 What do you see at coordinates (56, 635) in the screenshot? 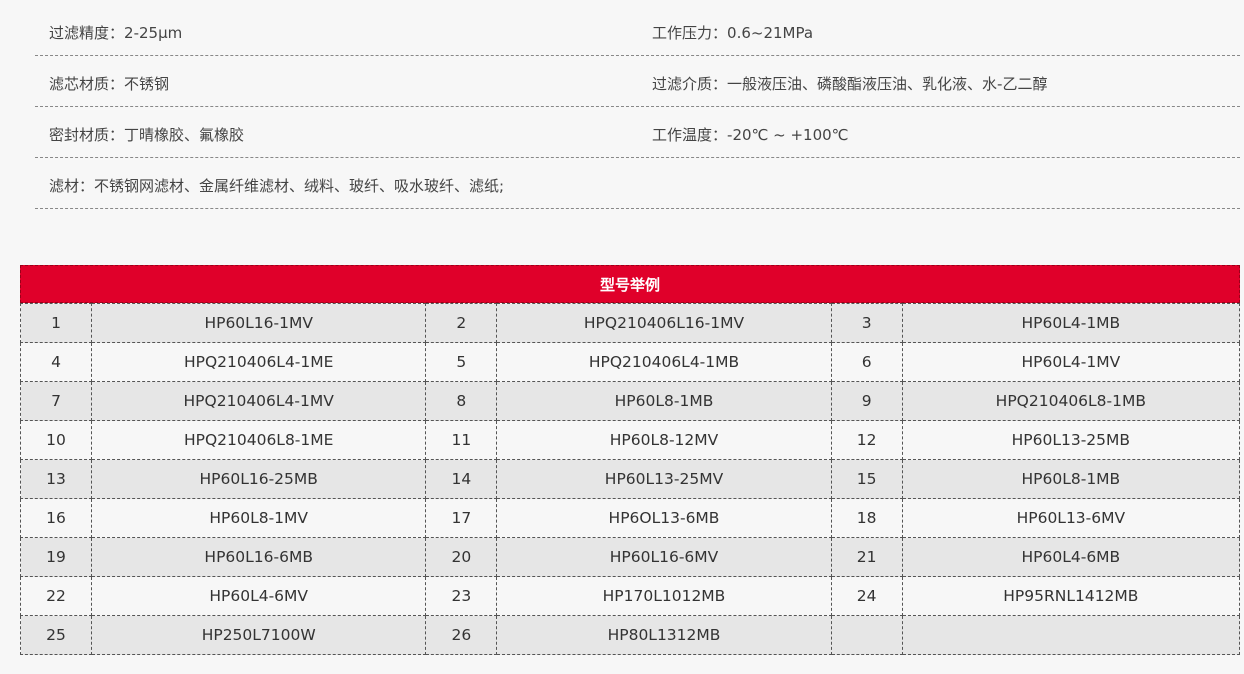
I see `model-number-cell: 25` at bounding box center [56, 635].